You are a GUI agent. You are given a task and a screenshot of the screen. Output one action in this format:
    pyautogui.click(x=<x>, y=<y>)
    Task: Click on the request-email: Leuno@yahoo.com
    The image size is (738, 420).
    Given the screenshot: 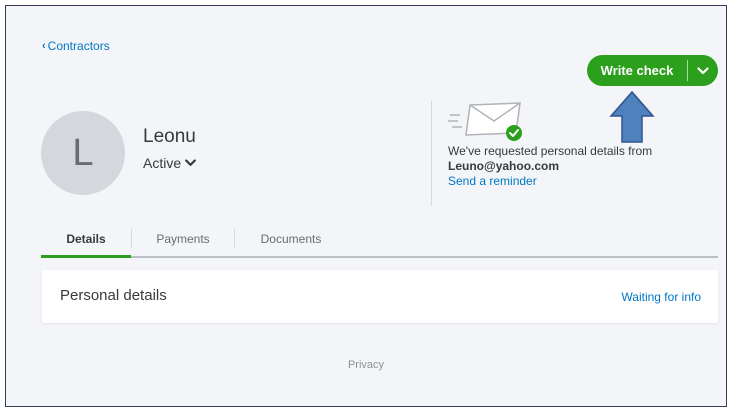 What is the action you would take?
    pyautogui.click(x=504, y=166)
    